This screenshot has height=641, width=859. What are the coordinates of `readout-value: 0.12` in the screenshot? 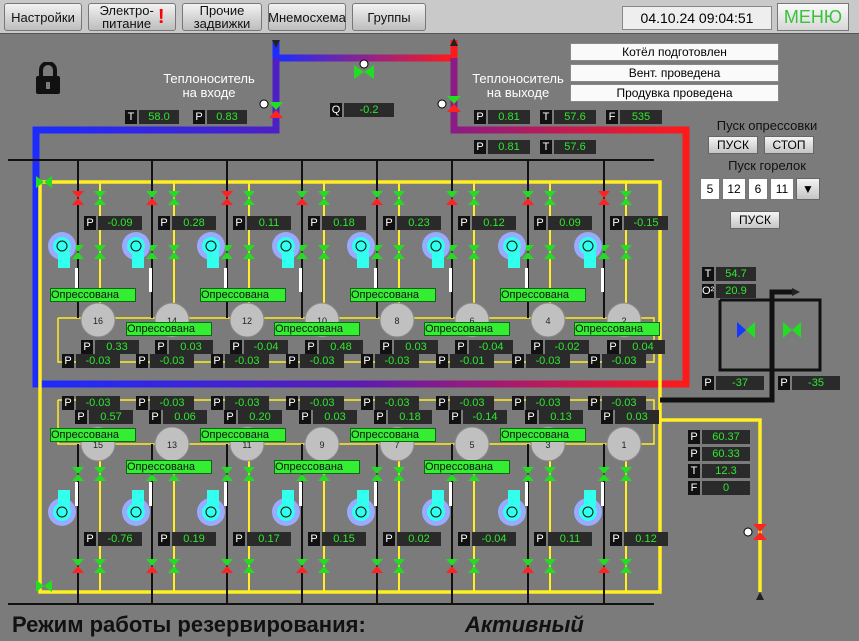 It's located at (646, 539).